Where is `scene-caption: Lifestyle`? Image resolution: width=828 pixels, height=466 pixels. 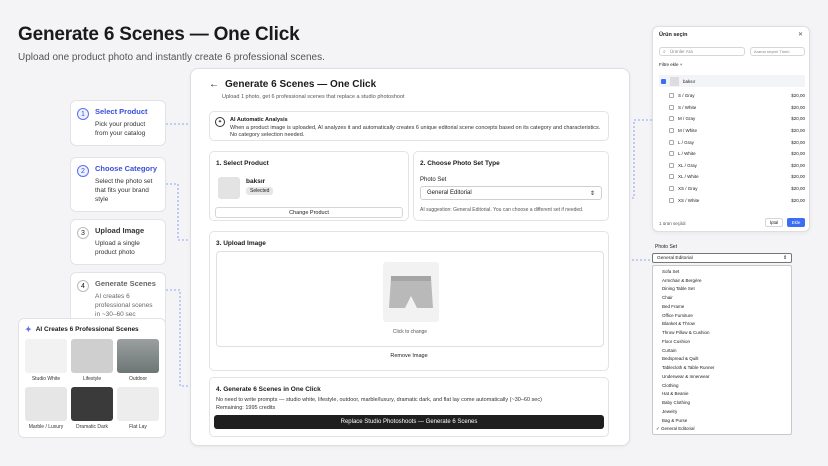 scene-caption: Lifestyle is located at coordinates (92, 379).